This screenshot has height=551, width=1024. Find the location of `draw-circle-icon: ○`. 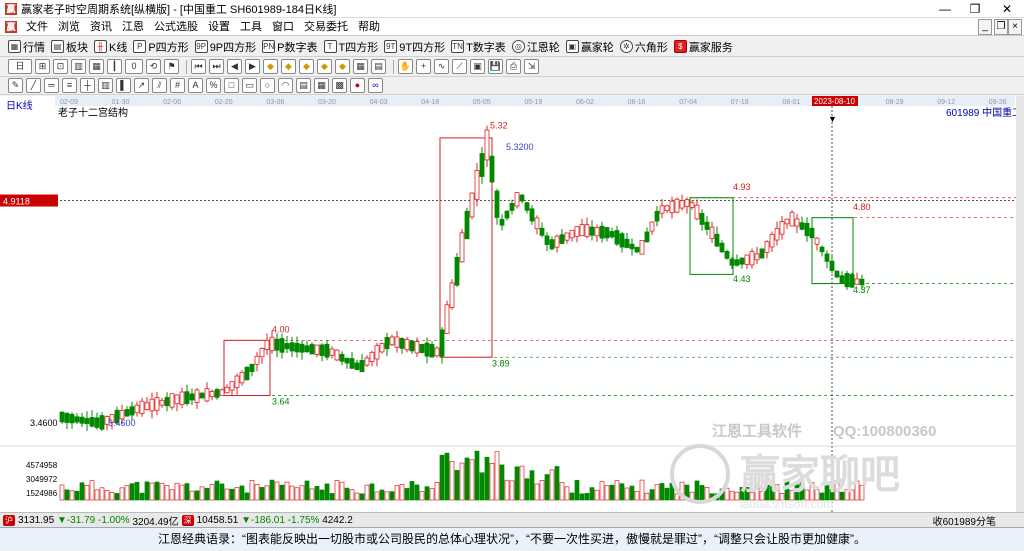

draw-circle-icon: ○ is located at coordinates (267, 85).